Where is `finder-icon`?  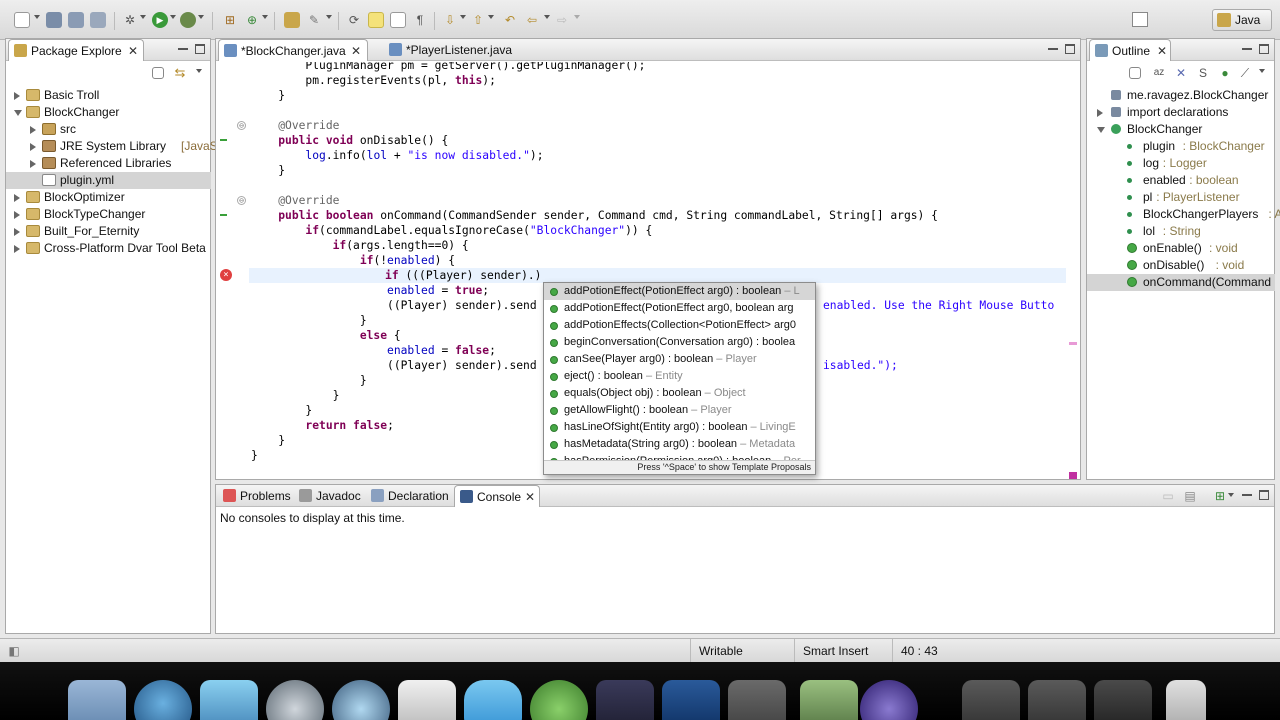 finder-icon is located at coordinates (97, 700).